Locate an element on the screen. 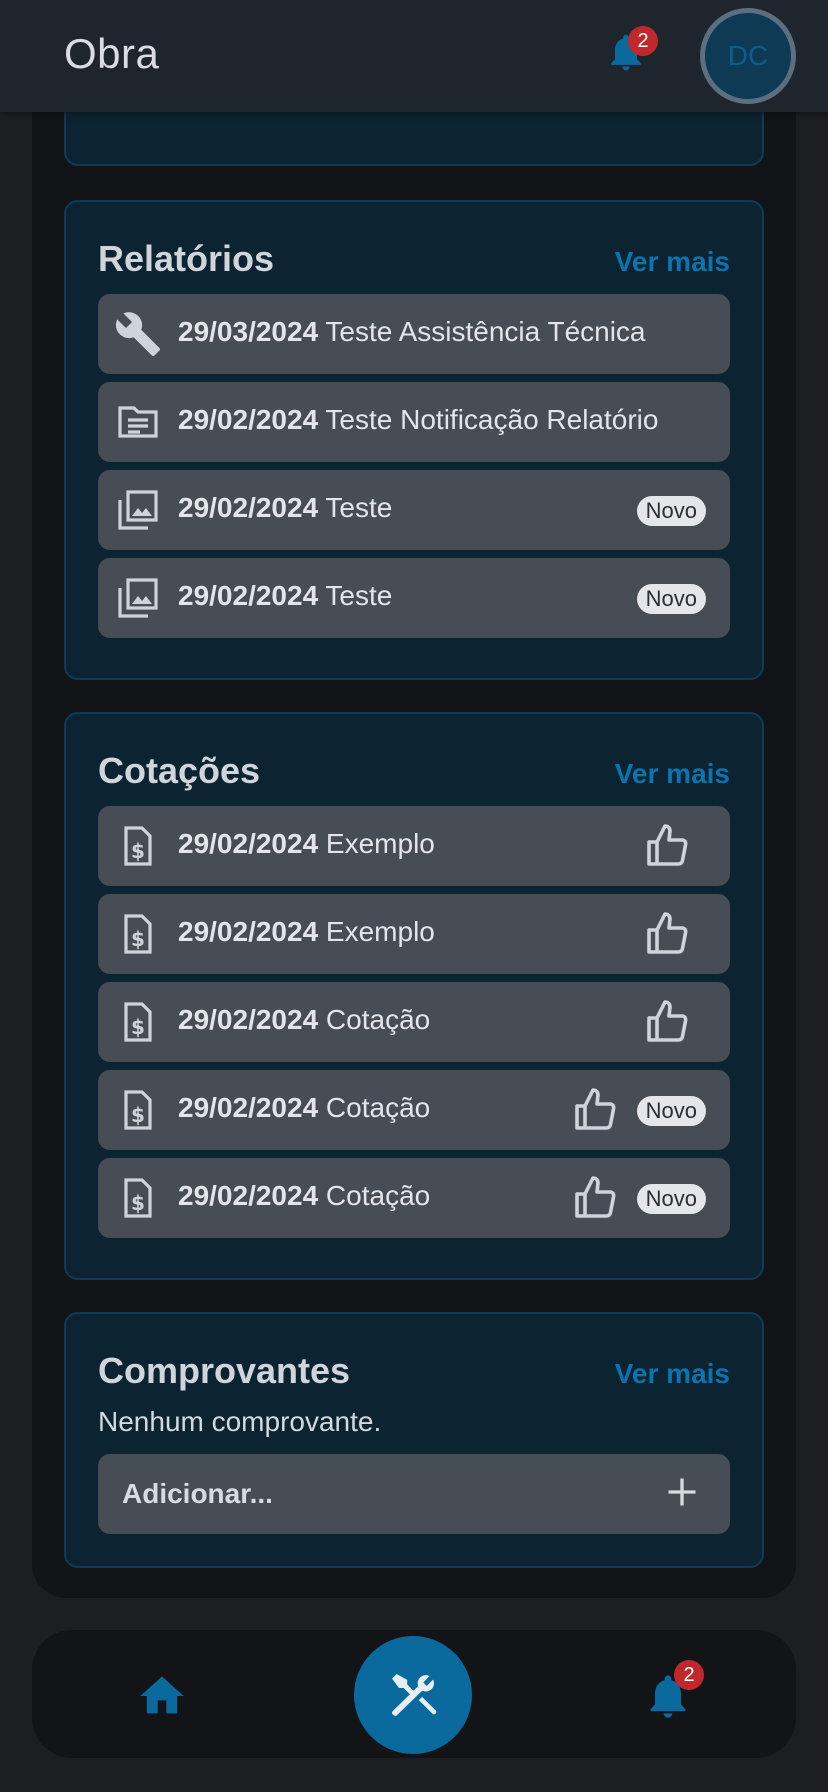 The height and width of the screenshot is (1792, 828). relatorio-row: 29/03/2024 Teste Assistência Técnica is located at coordinates (414, 334).